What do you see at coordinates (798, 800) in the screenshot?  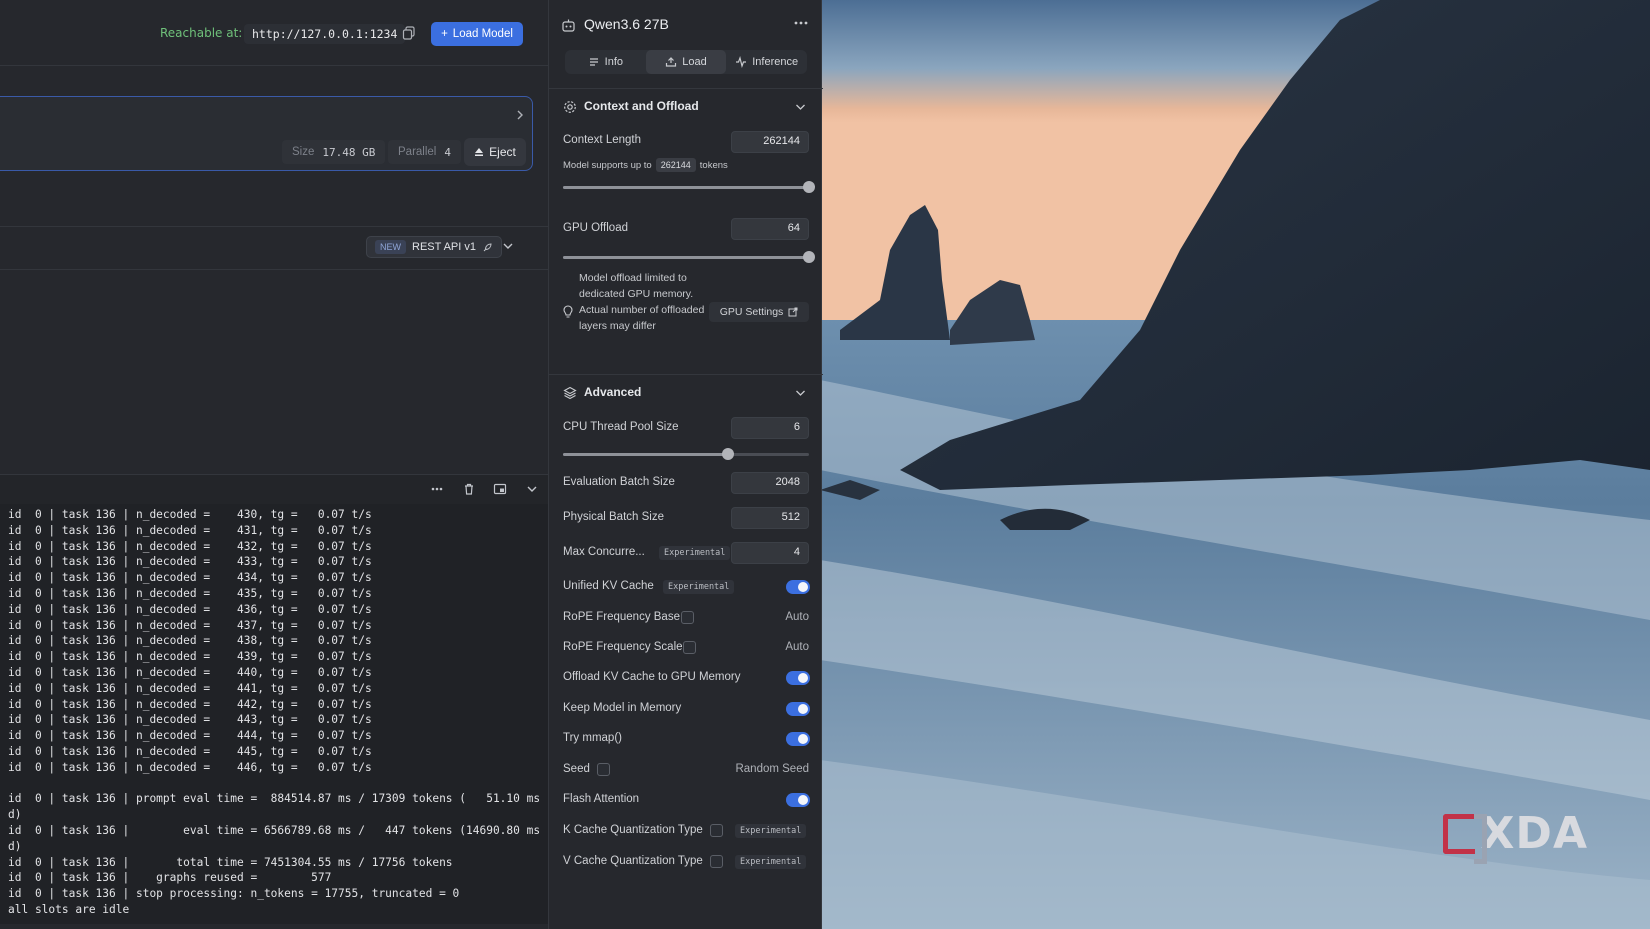 I see `flash-attention-toggle` at bounding box center [798, 800].